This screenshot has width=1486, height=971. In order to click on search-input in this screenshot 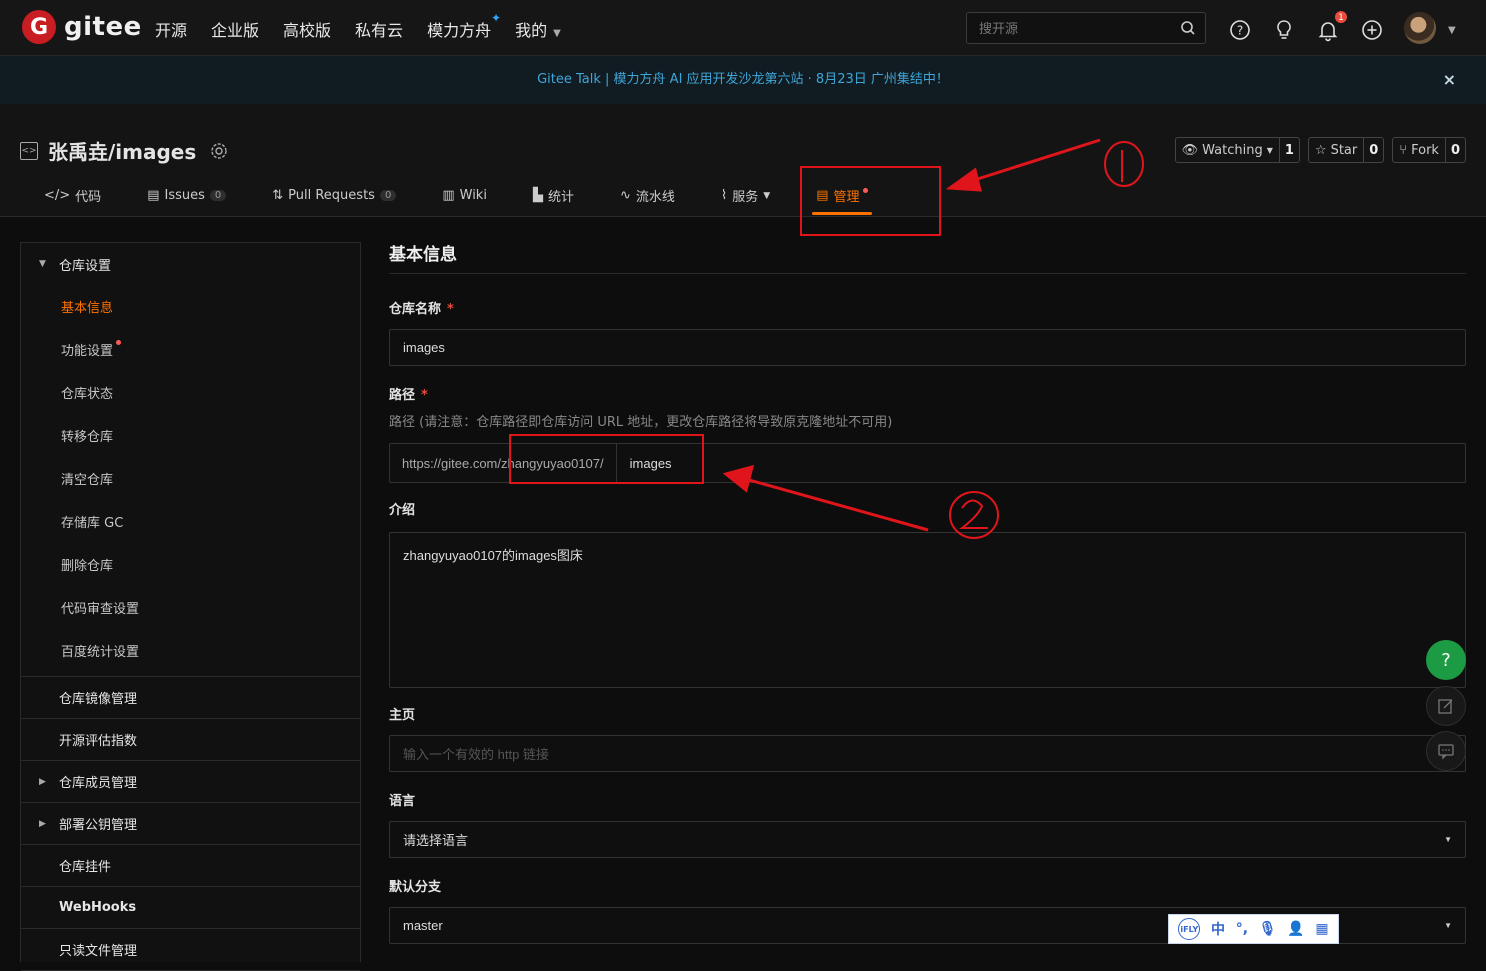, I will do `click(1067, 28)`.